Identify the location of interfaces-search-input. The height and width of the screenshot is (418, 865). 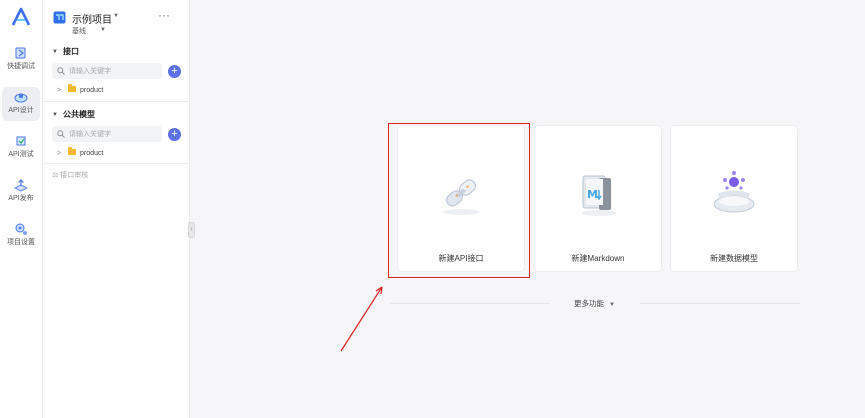
(114, 71).